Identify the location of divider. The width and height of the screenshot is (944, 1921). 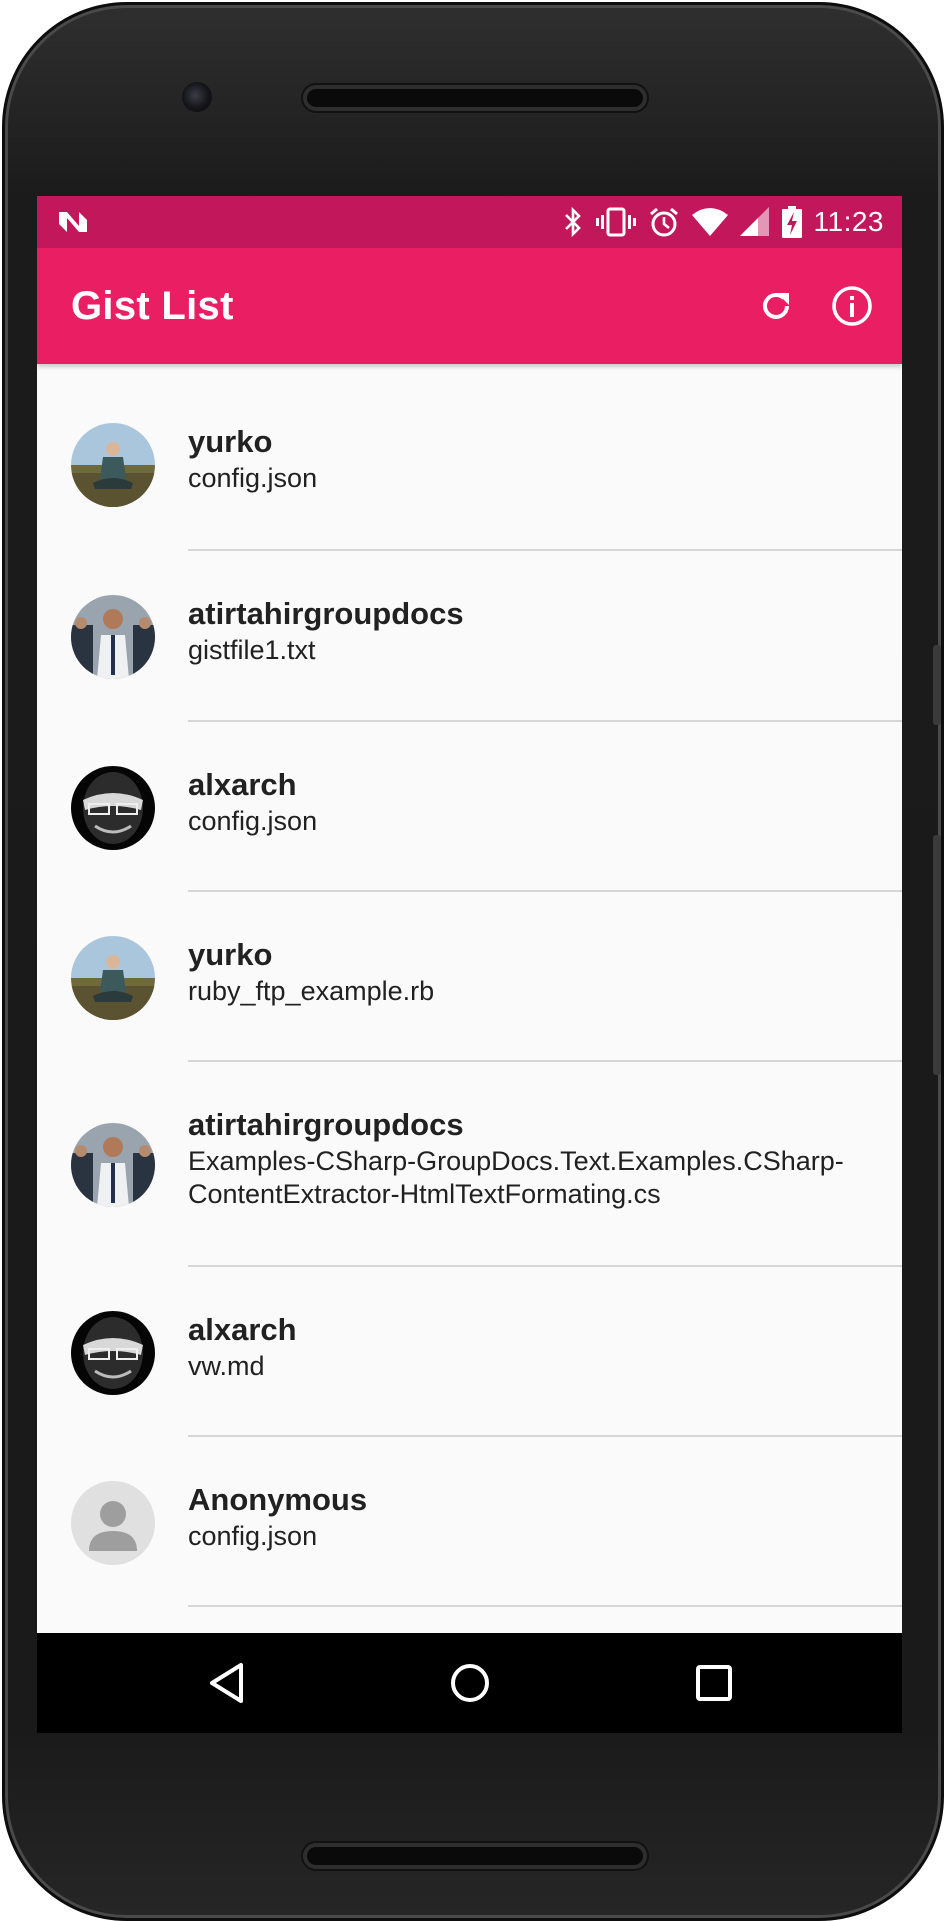
(545, 1606).